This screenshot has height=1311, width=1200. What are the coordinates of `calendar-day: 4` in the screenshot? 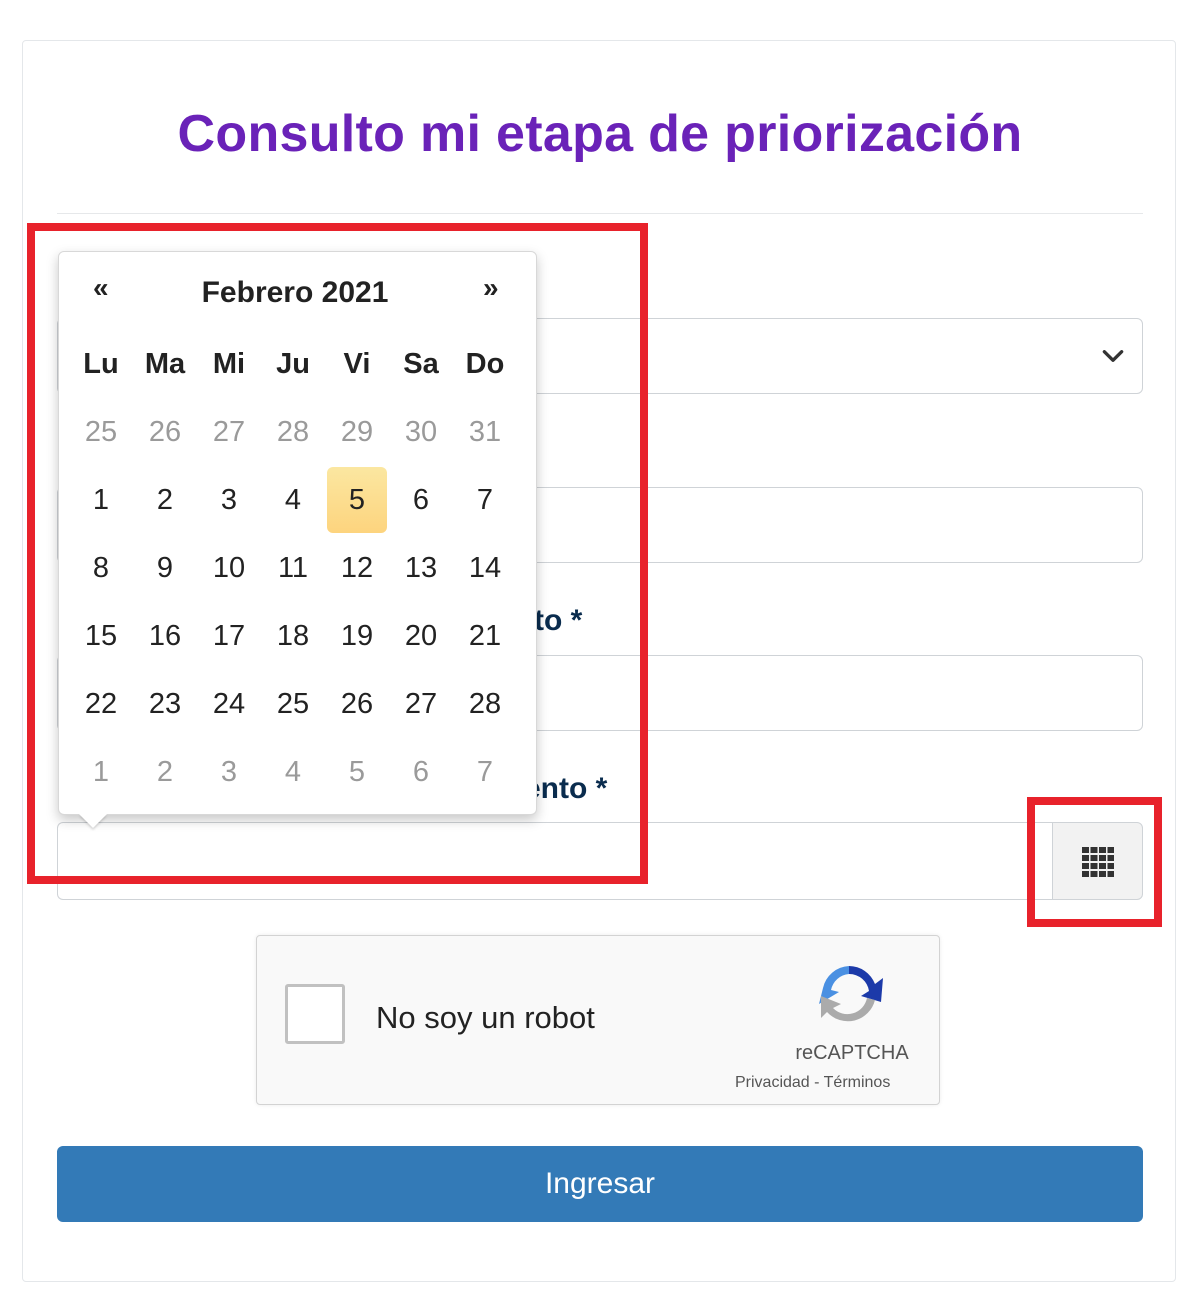 It's located at (293, 500).